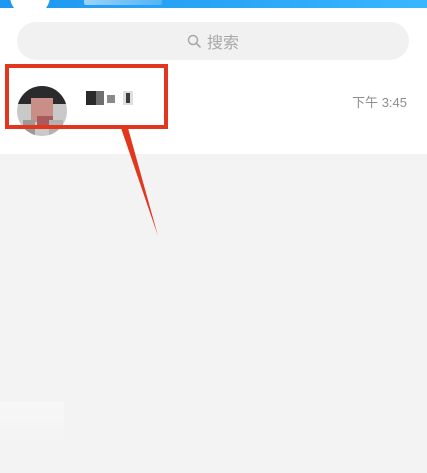 The image size is (427, 473). Describe the element at coordinates (30, 4) in the screenshot. I see `profile-avatar` at that location.